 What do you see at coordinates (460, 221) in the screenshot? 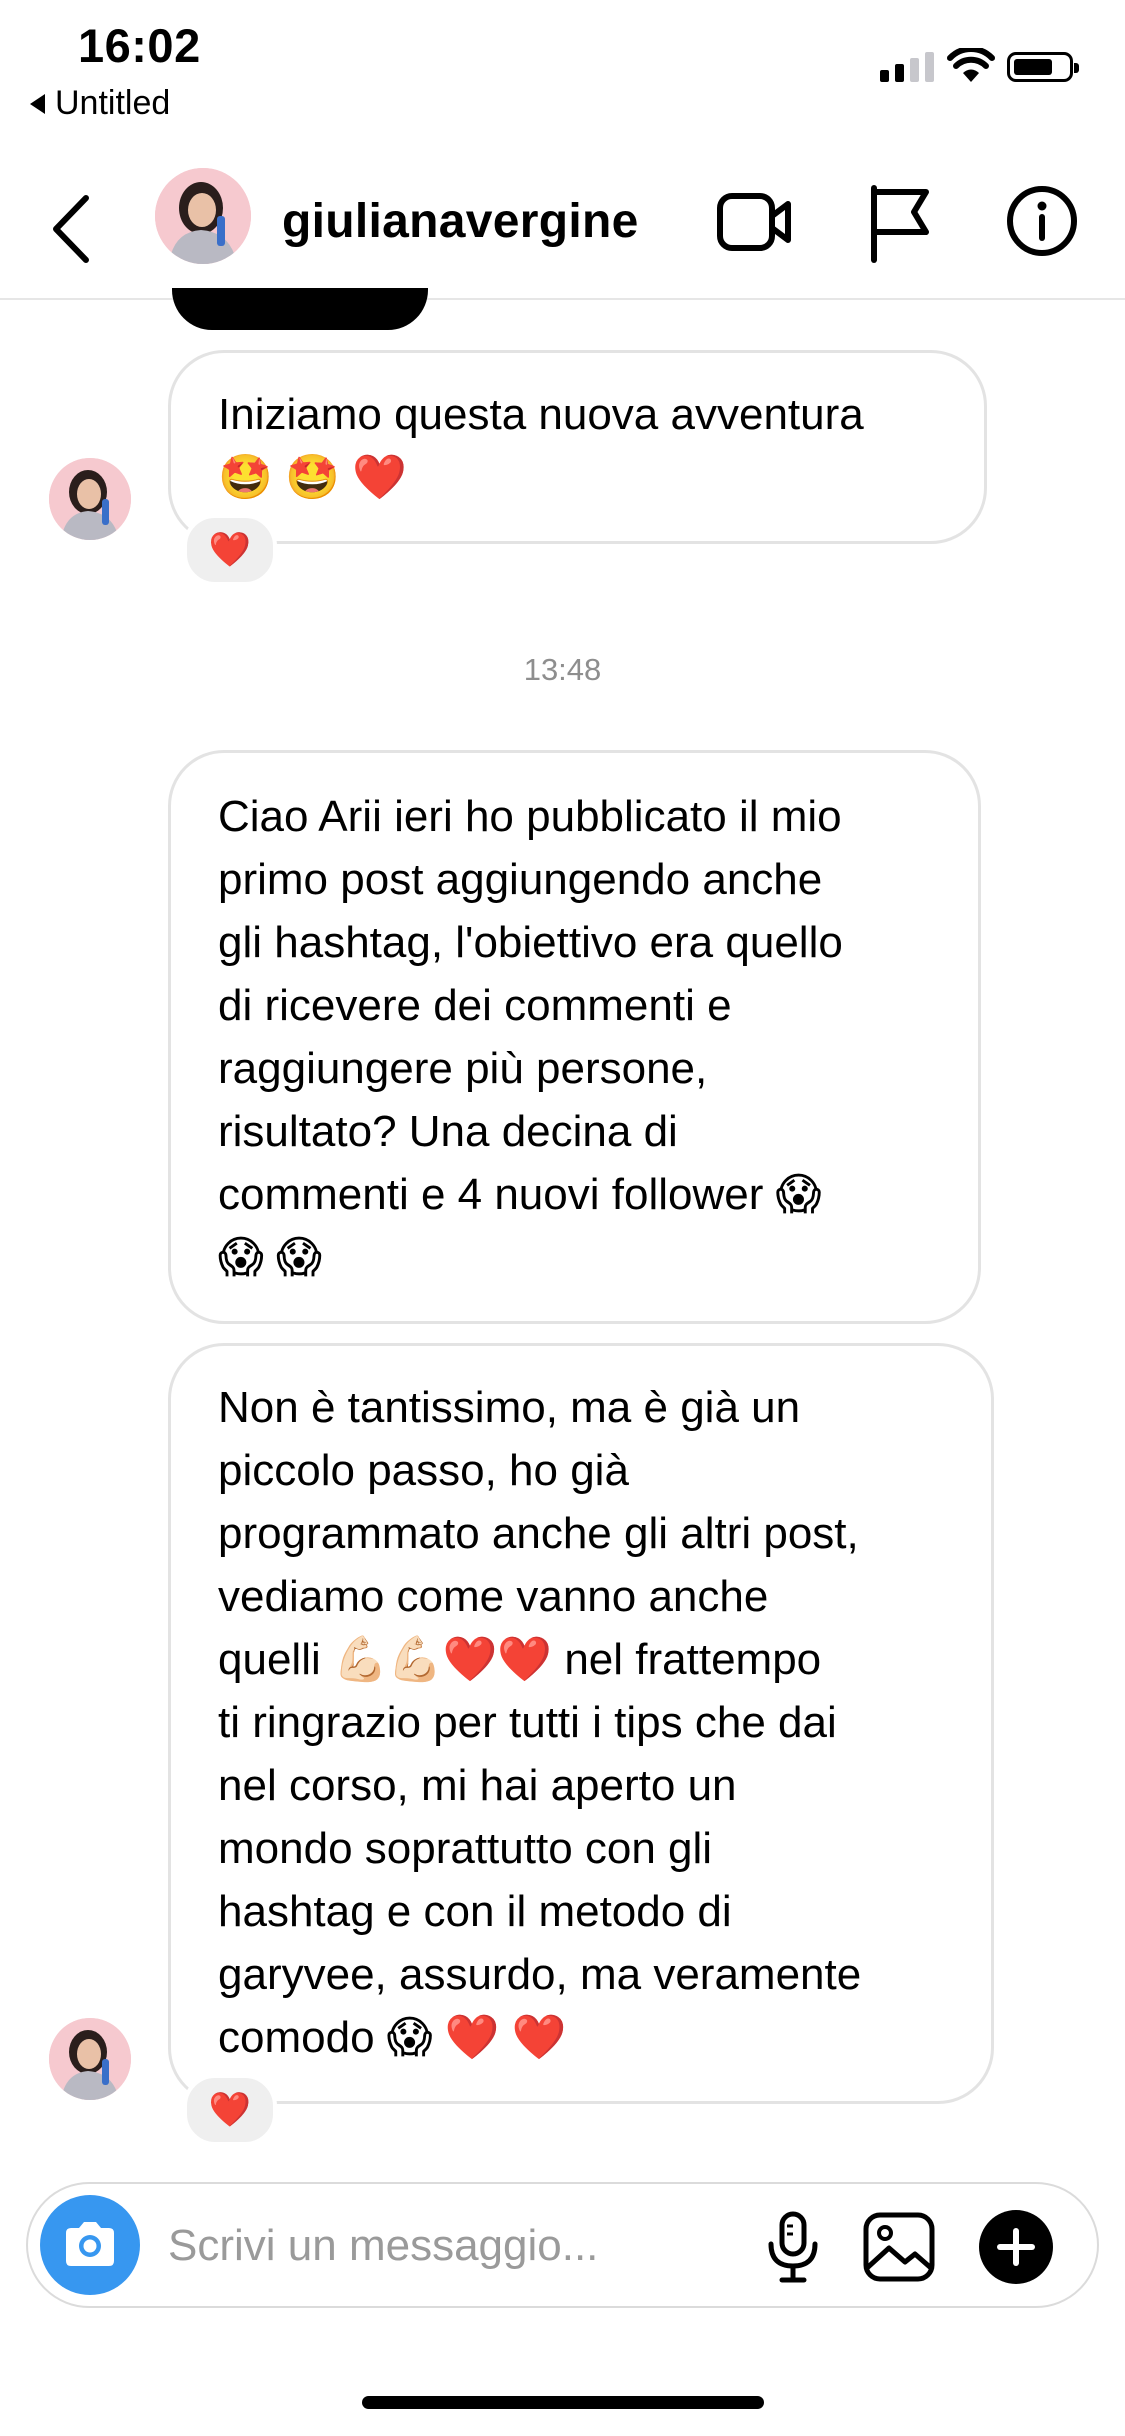
I see `chat-username: giulianavergine` at bounding box center [460, 221].